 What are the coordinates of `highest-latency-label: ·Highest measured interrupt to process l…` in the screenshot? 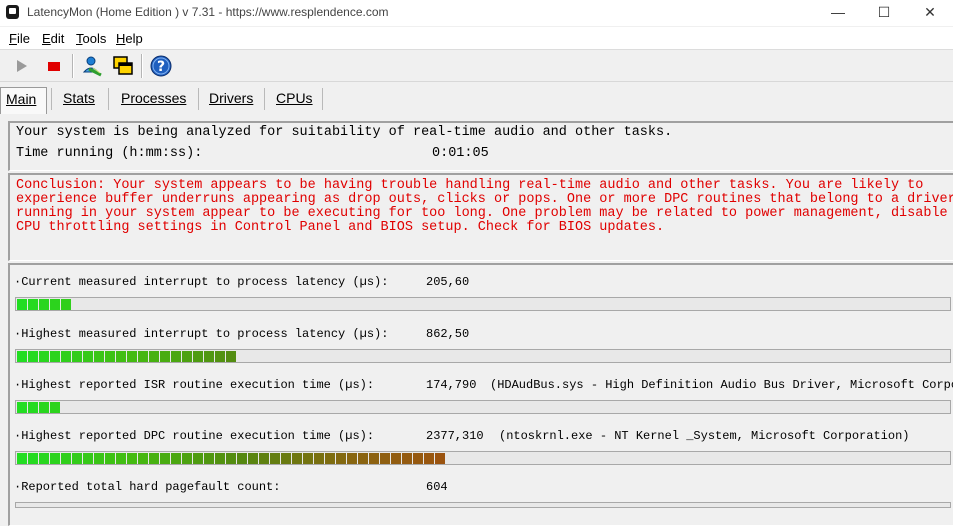 It's located at (201, 334).